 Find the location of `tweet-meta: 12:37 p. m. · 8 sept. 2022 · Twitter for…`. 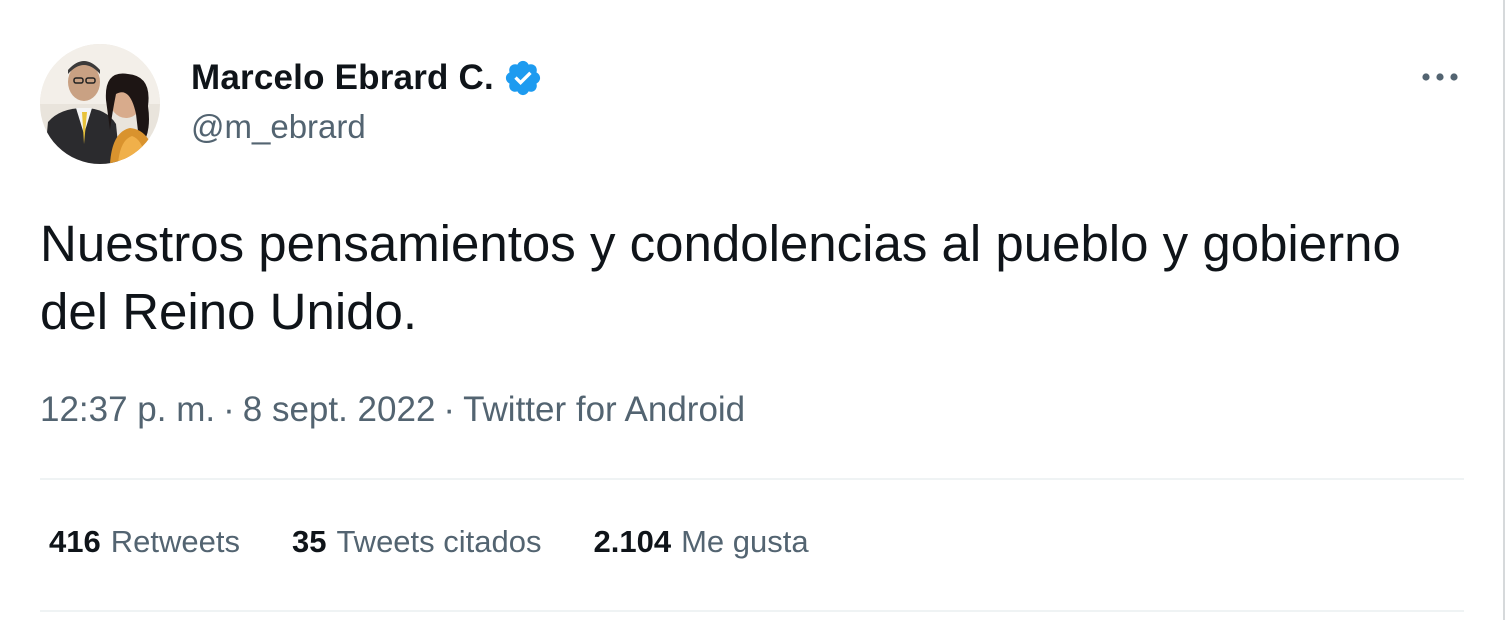

tweet-meta: 12:37 p. m. · 8 sept. 2022 · Twitter for… is located at coordinates (392, 410).